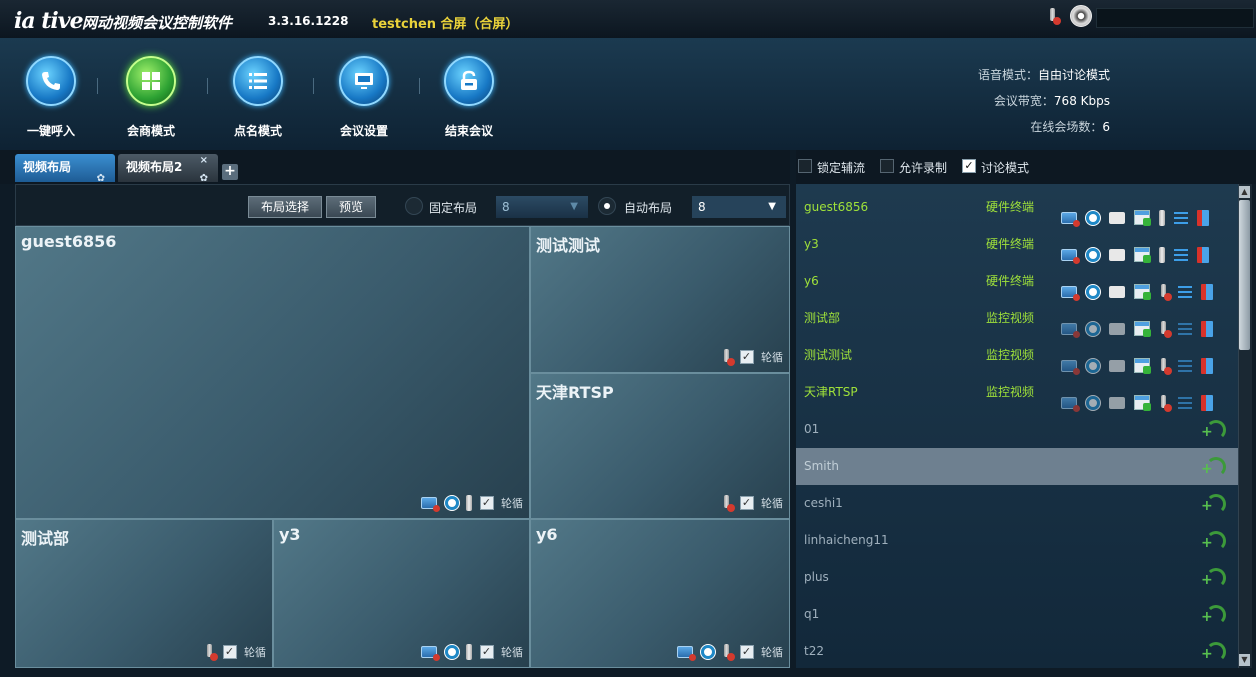 Image resolution: width=1256 pixels, height=677 pixels. What do you see at coordinates (1054, 16) in the screenshot?
I see `mute-all-icon` at bounding box center [1054, 16].